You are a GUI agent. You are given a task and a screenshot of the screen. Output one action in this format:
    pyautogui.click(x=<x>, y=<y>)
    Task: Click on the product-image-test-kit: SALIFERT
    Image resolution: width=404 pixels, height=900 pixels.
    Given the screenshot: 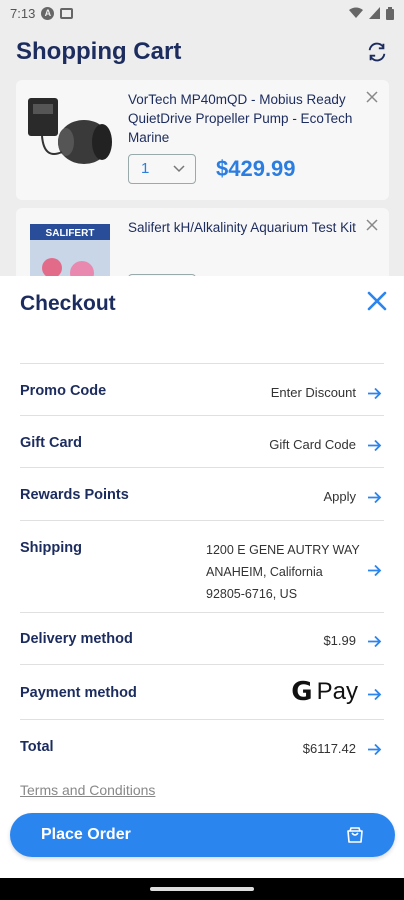 What is the action you would take?
    pyautogui.click(x=70, y=250)
    